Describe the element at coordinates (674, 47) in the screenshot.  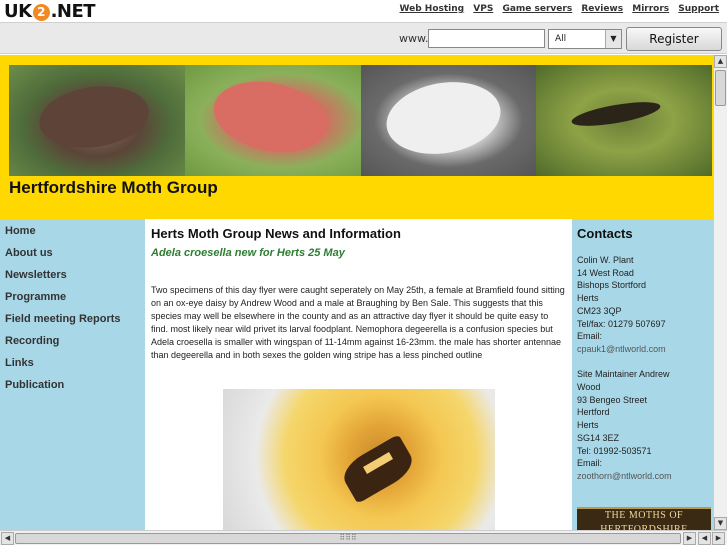
I see `register-domain-button: Register Domain` at that location.